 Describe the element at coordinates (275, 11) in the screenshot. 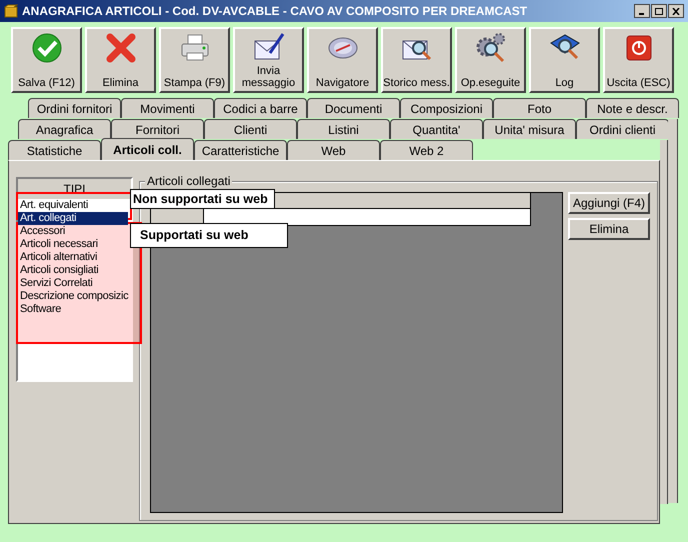

I see `window-title: ANAGRAFICA ARTICOLI - Cod. DV-AVCABLE - CAVO AV COMPOSITO PER DREAMCAST` at that location.